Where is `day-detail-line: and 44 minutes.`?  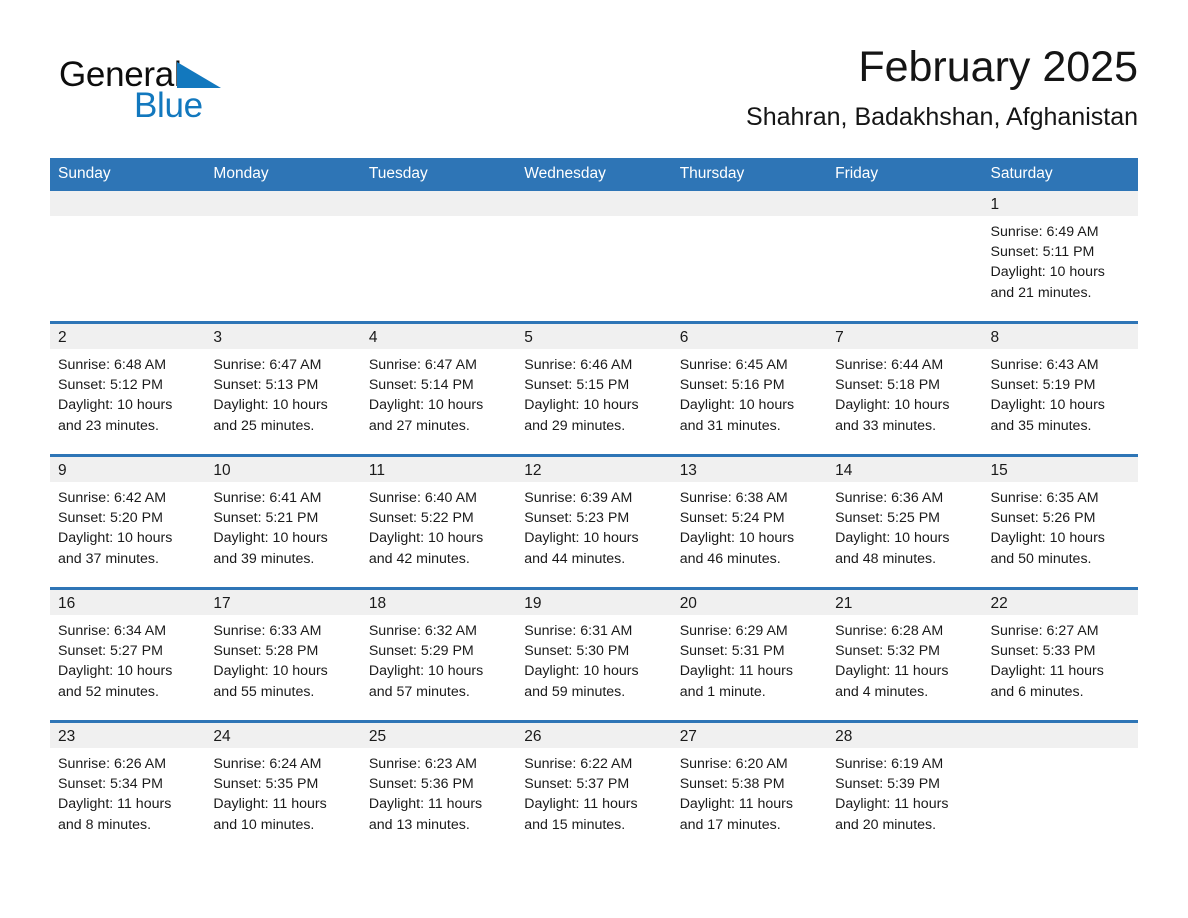
day-detail-line: and 44 minutes. is located at coordinates (575, 558).